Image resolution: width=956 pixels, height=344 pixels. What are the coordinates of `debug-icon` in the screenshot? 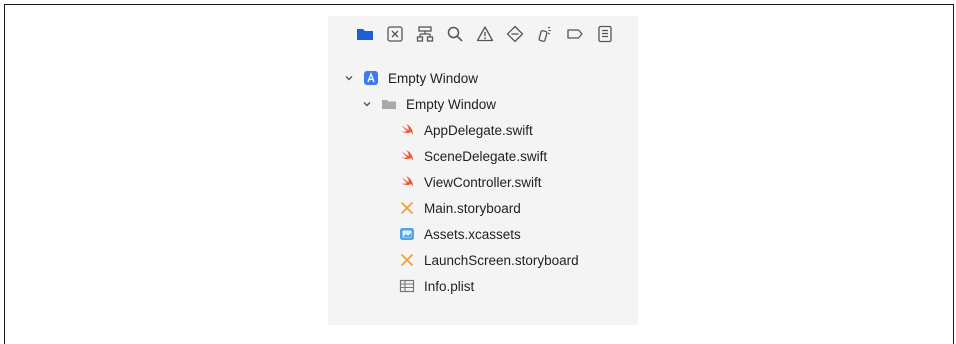 It's located at (545, 34).